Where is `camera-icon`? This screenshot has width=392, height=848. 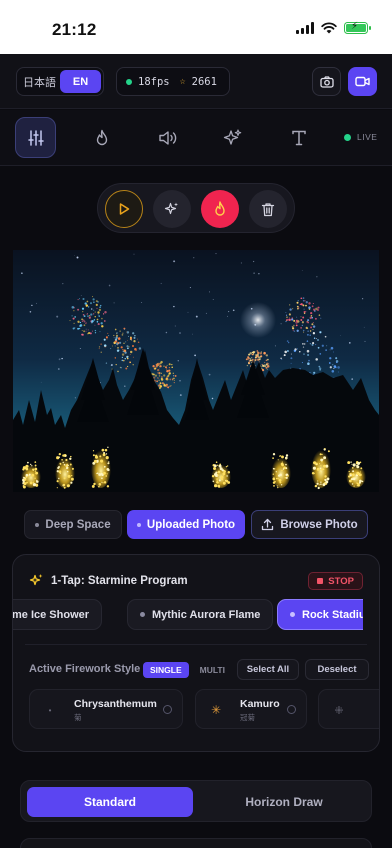
camera-icon is located at coordinates (326, 81).